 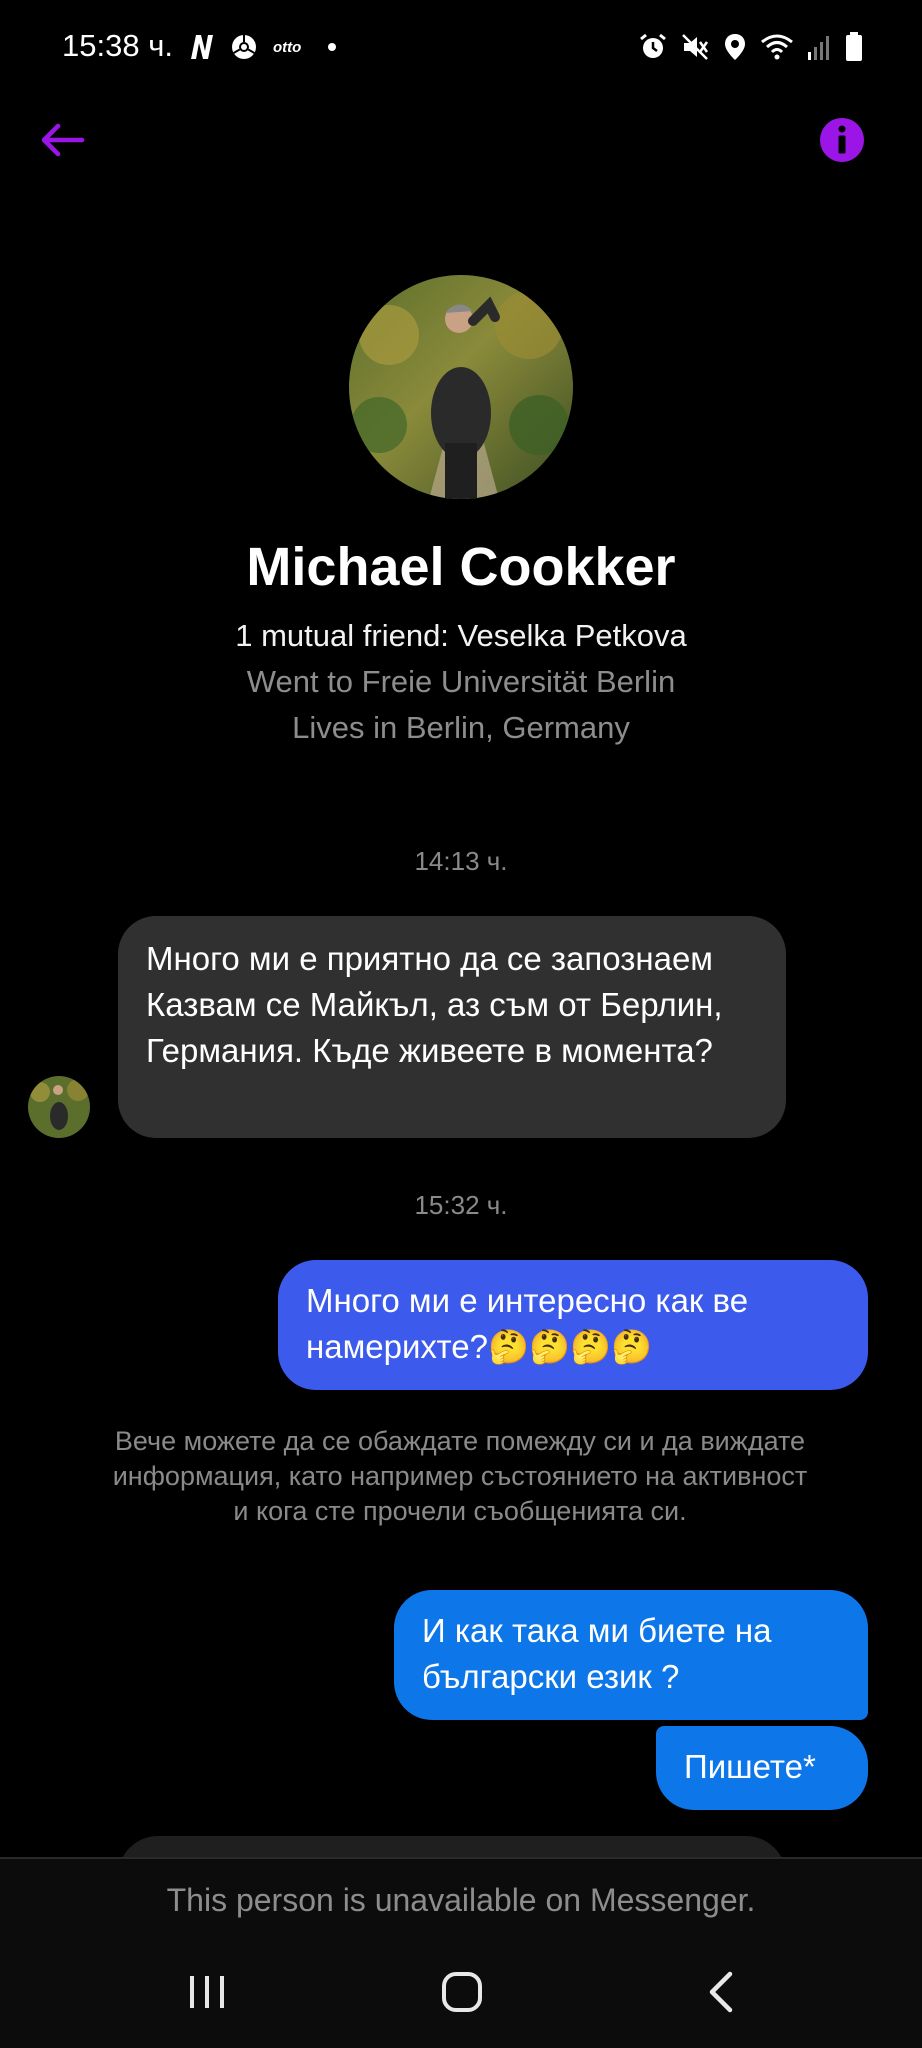 What do you see at coordinates (461, 681) in the screenshot?
I see `profile-school: Went to Freie Universität Berlin` at bounding box center [461, 681].